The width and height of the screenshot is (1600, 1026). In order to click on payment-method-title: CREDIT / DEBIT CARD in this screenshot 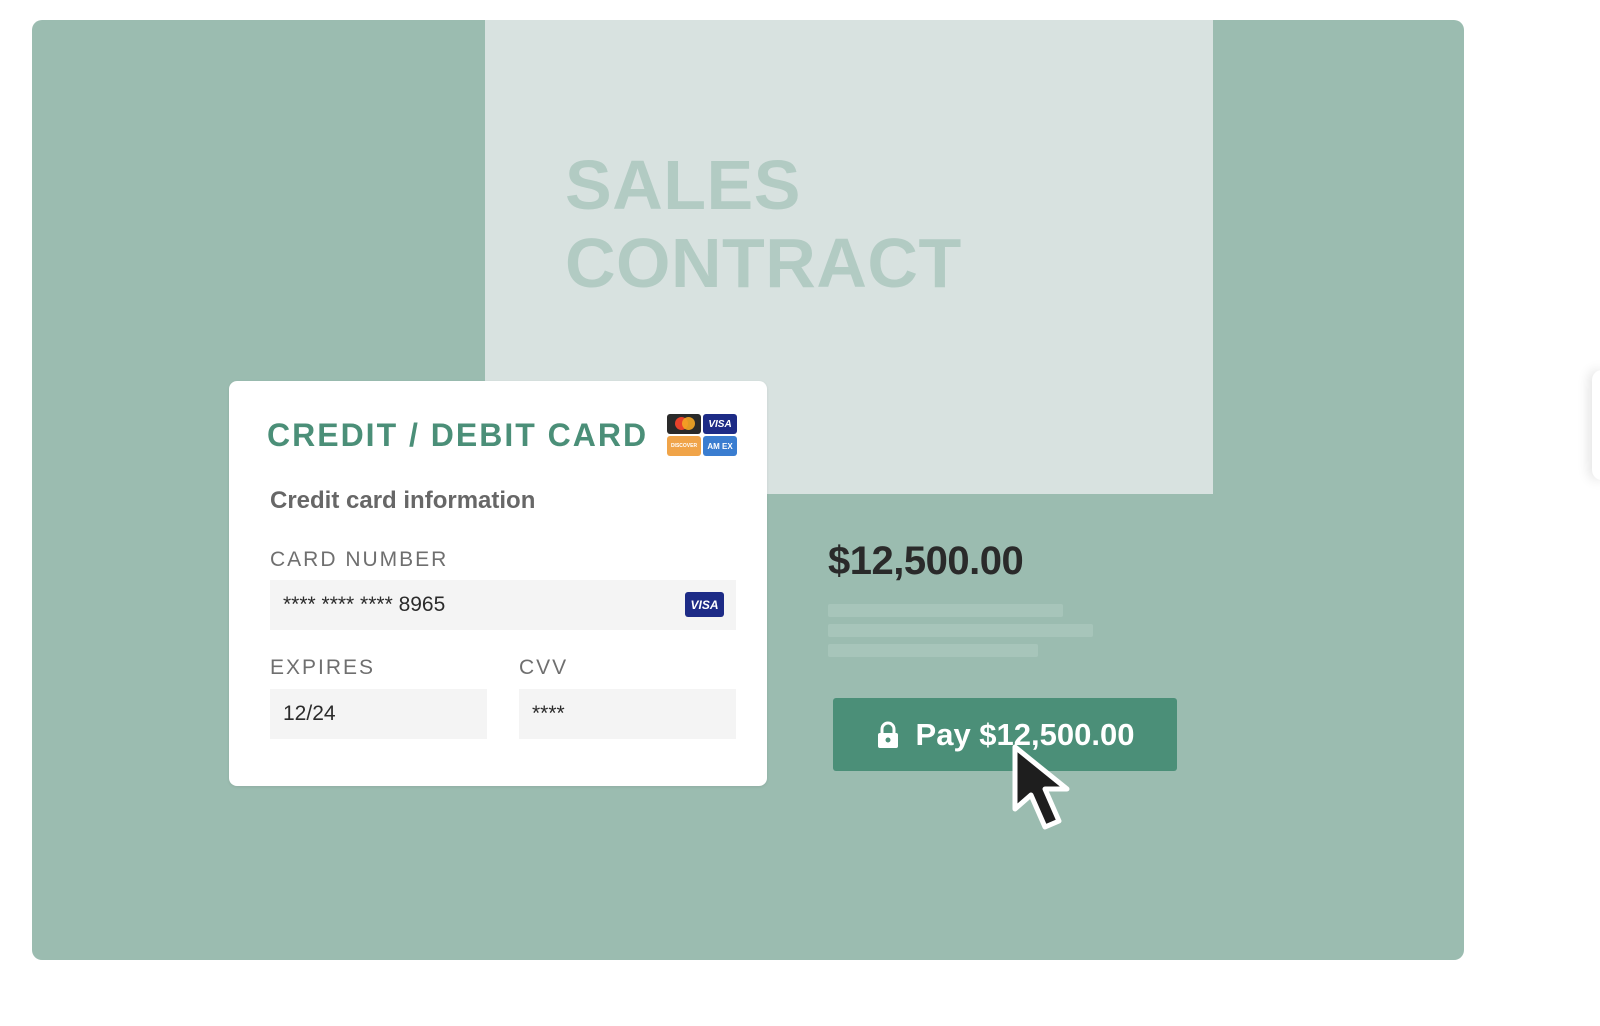, I will do `click(458, 435)`.